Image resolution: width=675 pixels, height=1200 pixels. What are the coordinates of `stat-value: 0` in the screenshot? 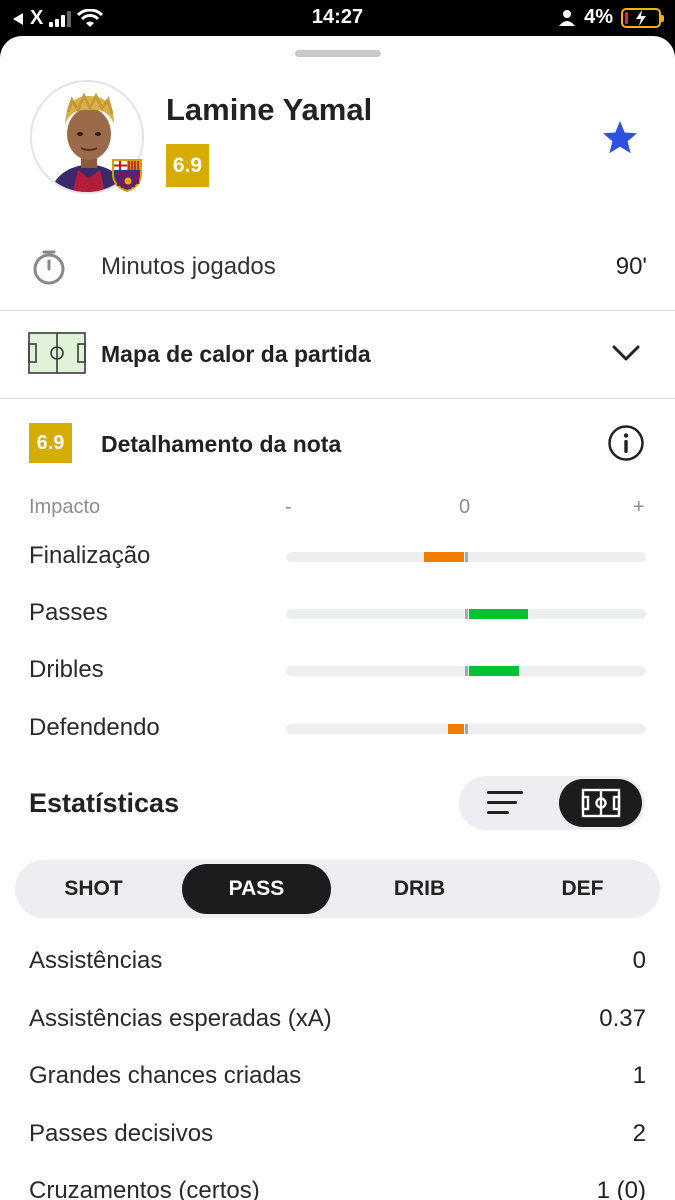 It's located at (639, 960).